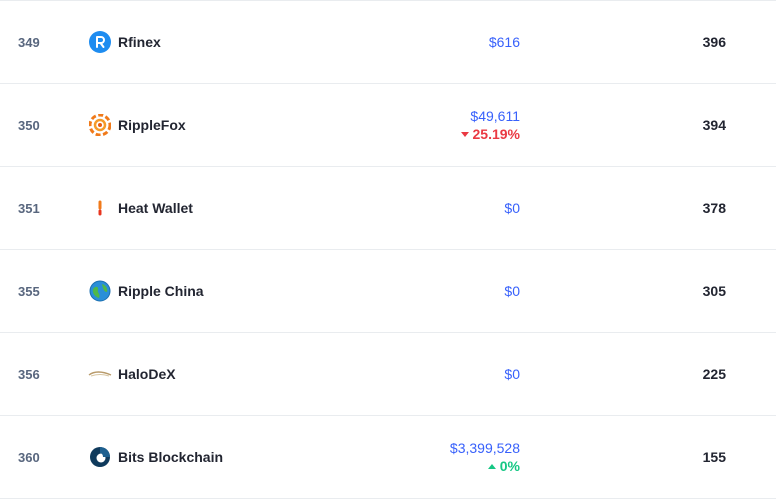 Image resolution: width=776 pixels, height=499 pixels. Describe the element at coordinates (152, 125) in the screenshot. I see `exchange-name-link: RippleFox` at that location.